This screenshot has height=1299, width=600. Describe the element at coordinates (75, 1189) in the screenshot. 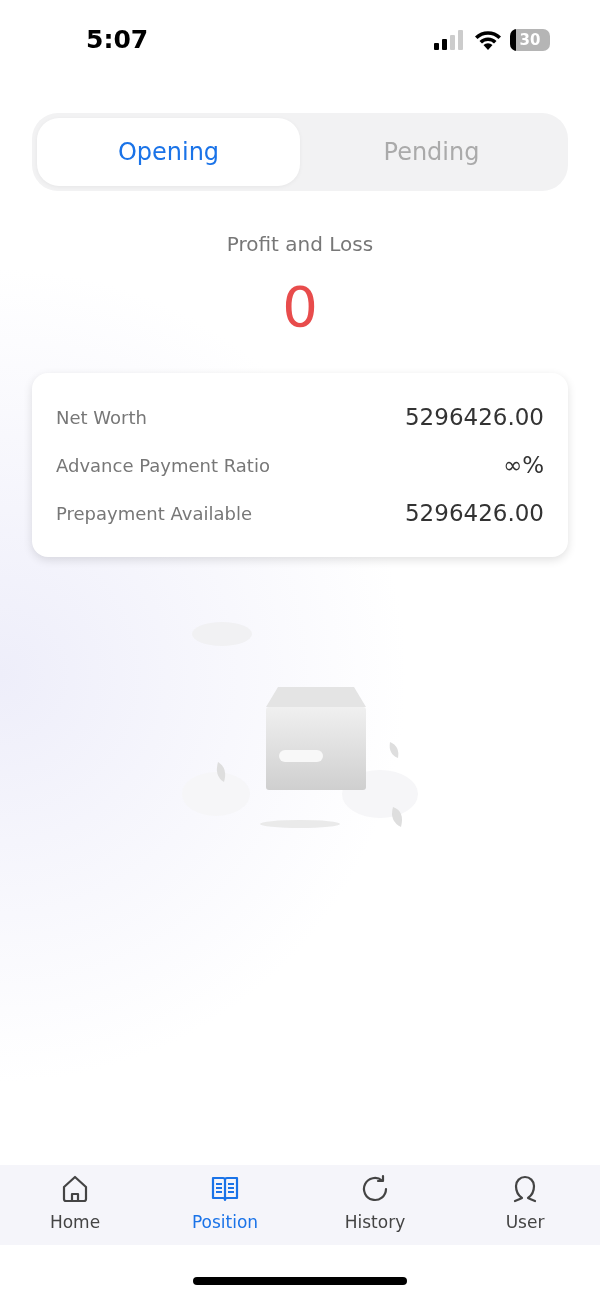

I see `home-icon` at that location.